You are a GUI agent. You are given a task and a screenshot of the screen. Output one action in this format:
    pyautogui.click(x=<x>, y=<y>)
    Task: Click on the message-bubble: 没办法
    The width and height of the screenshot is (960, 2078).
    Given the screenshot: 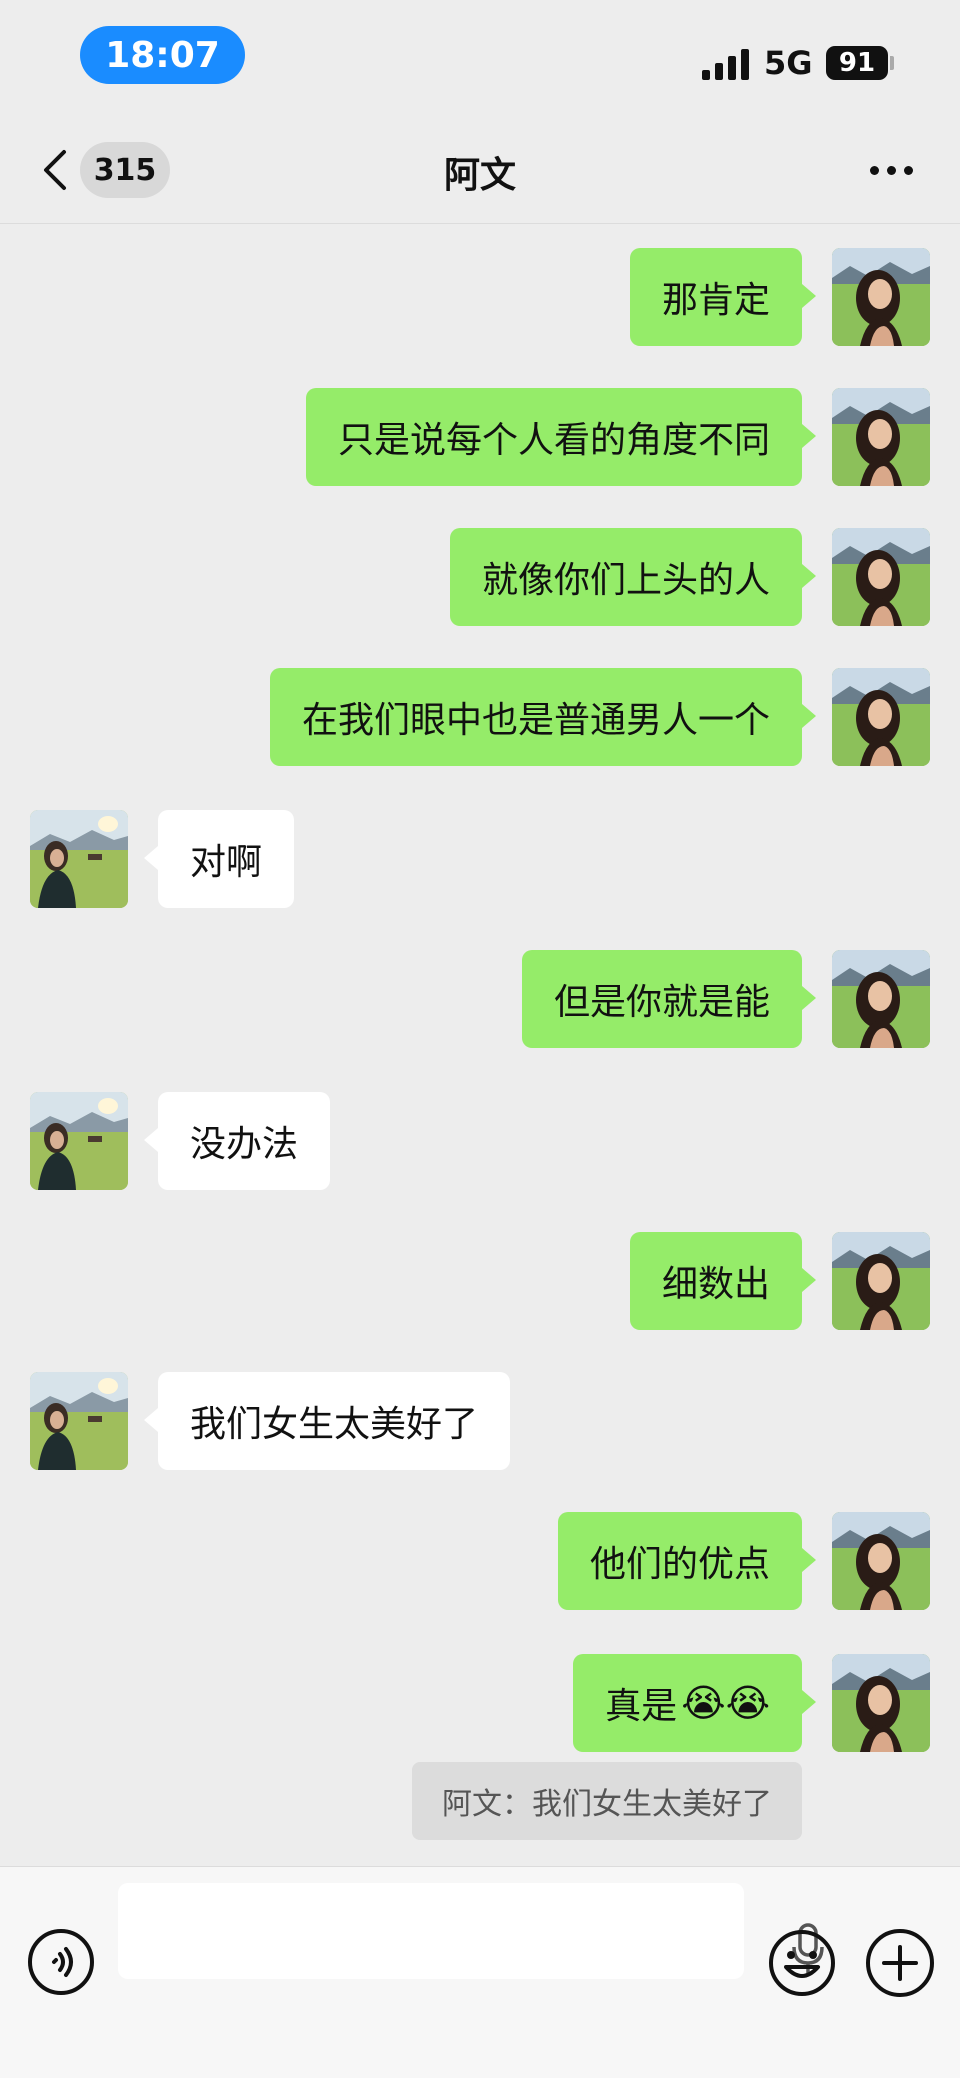 What is the action you would take?
    pyautogui.click(x=237, y=1141)
    